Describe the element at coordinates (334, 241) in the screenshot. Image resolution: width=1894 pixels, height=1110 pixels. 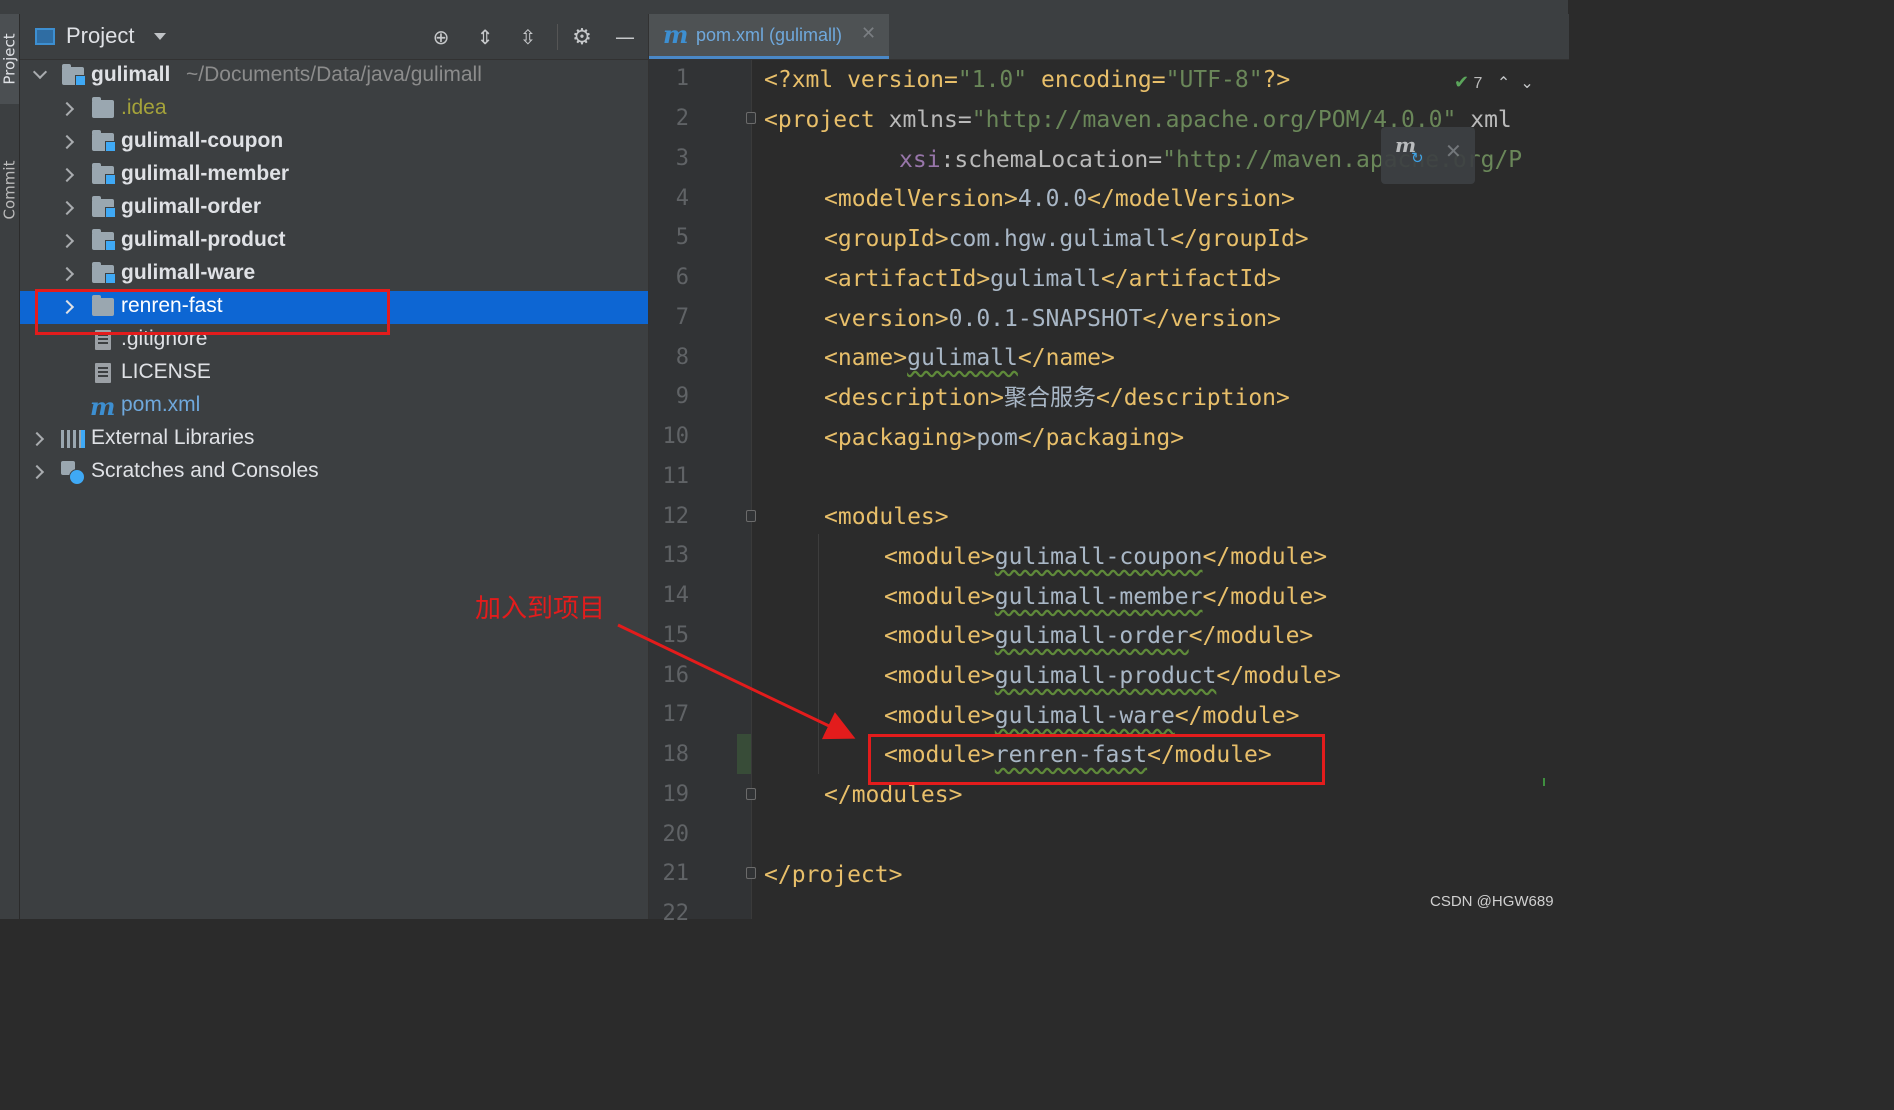
I see `tree-row-gulimall-product: gulimall-product` at that location.